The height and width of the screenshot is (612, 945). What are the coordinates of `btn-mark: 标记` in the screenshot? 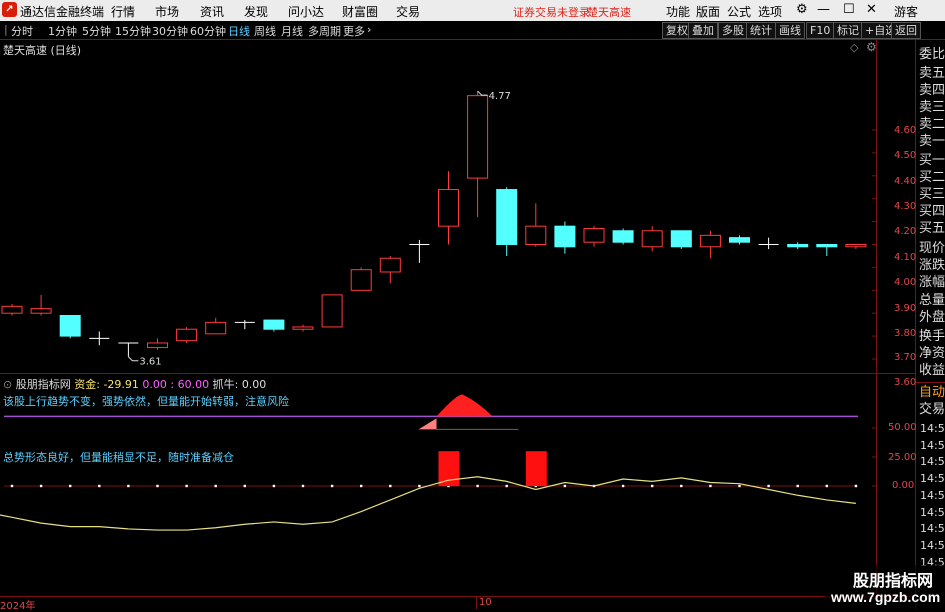 It's located at (848, 30).